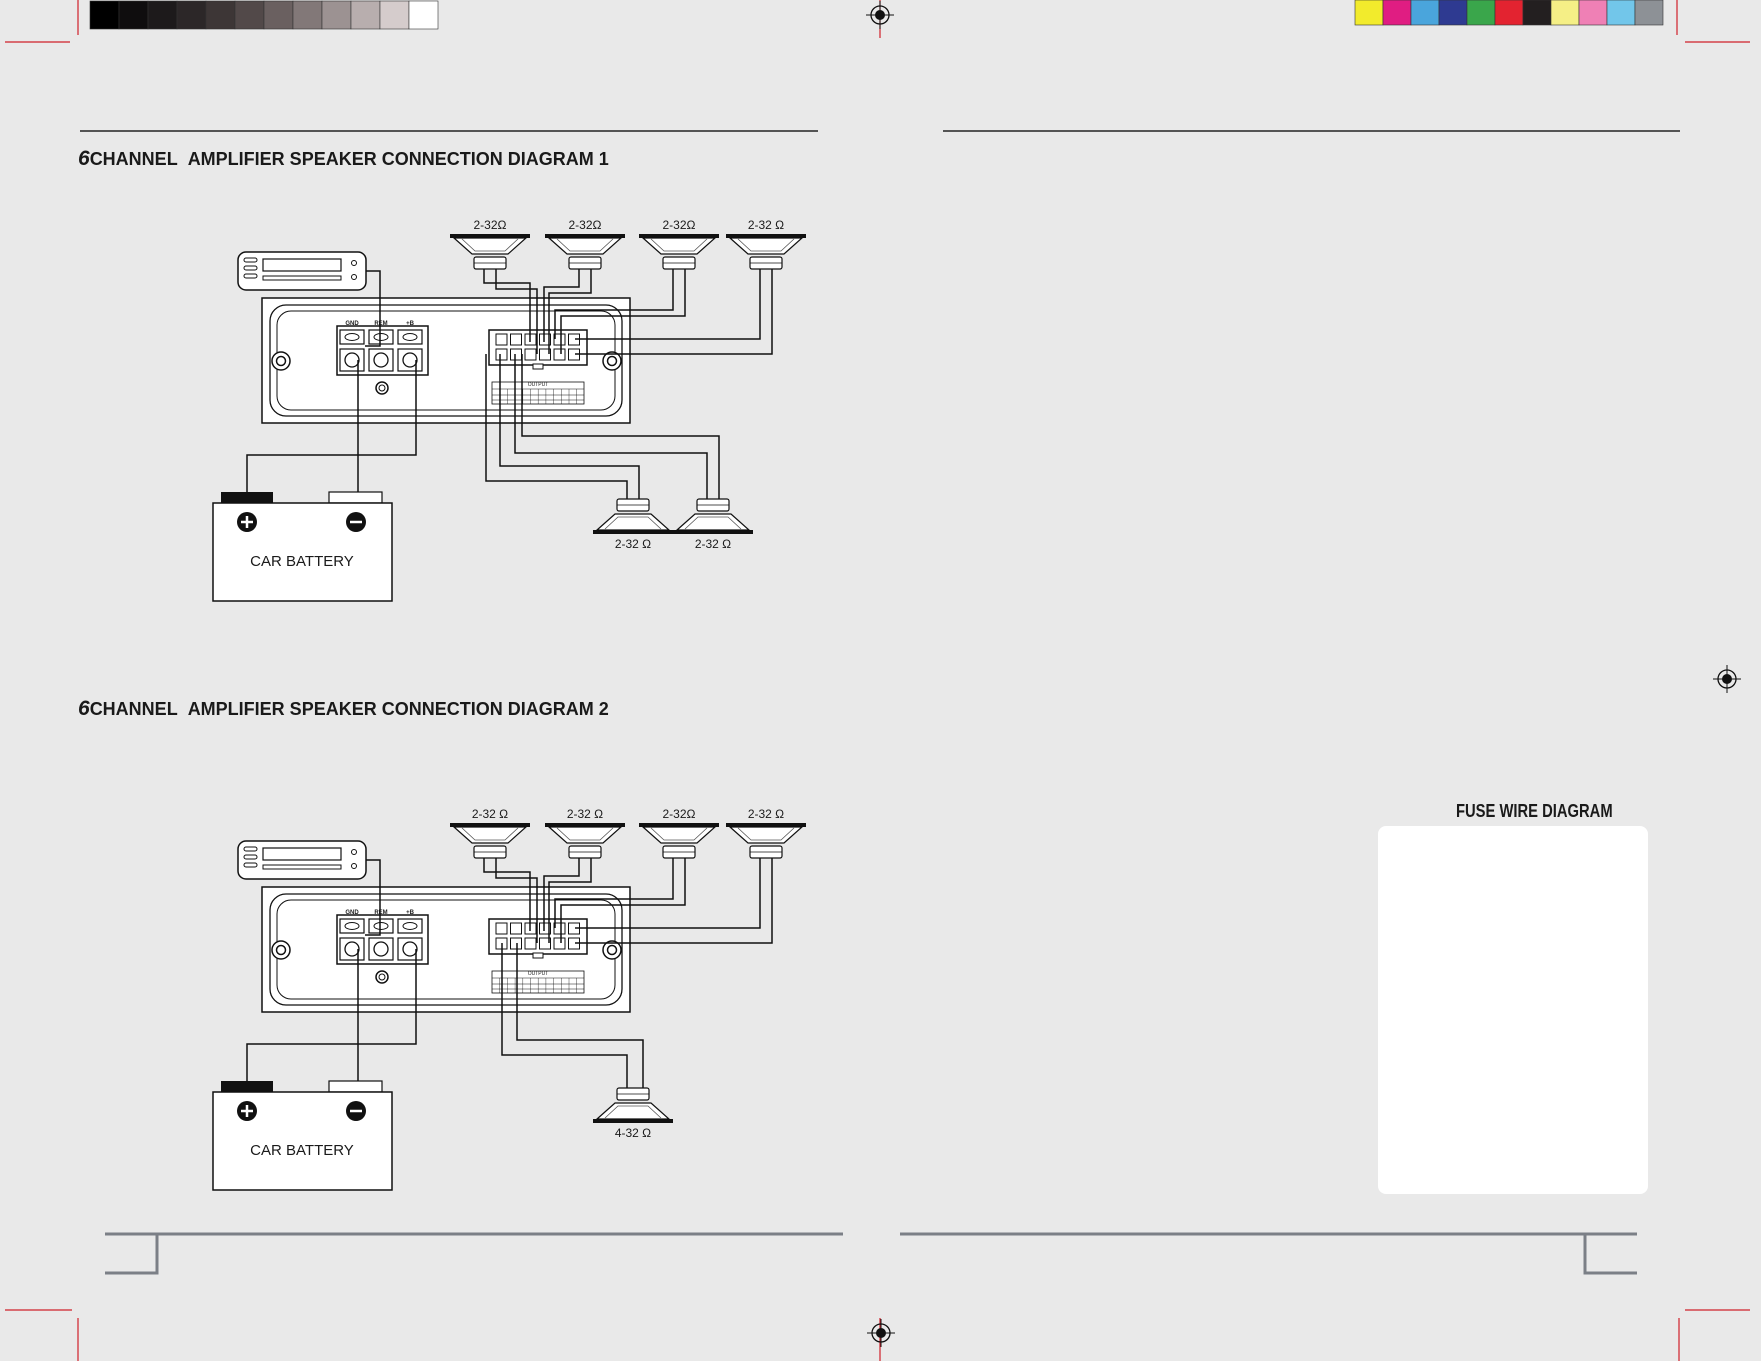  I want to click on cmyk-color-bar, so click(1509, 13).